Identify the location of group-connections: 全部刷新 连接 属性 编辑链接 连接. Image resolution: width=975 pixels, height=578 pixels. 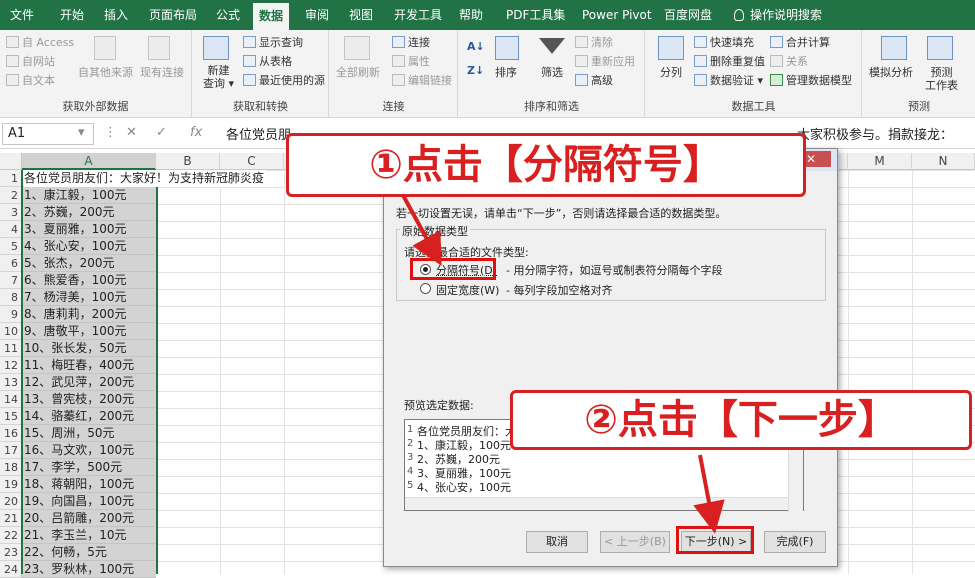
(394, 74).